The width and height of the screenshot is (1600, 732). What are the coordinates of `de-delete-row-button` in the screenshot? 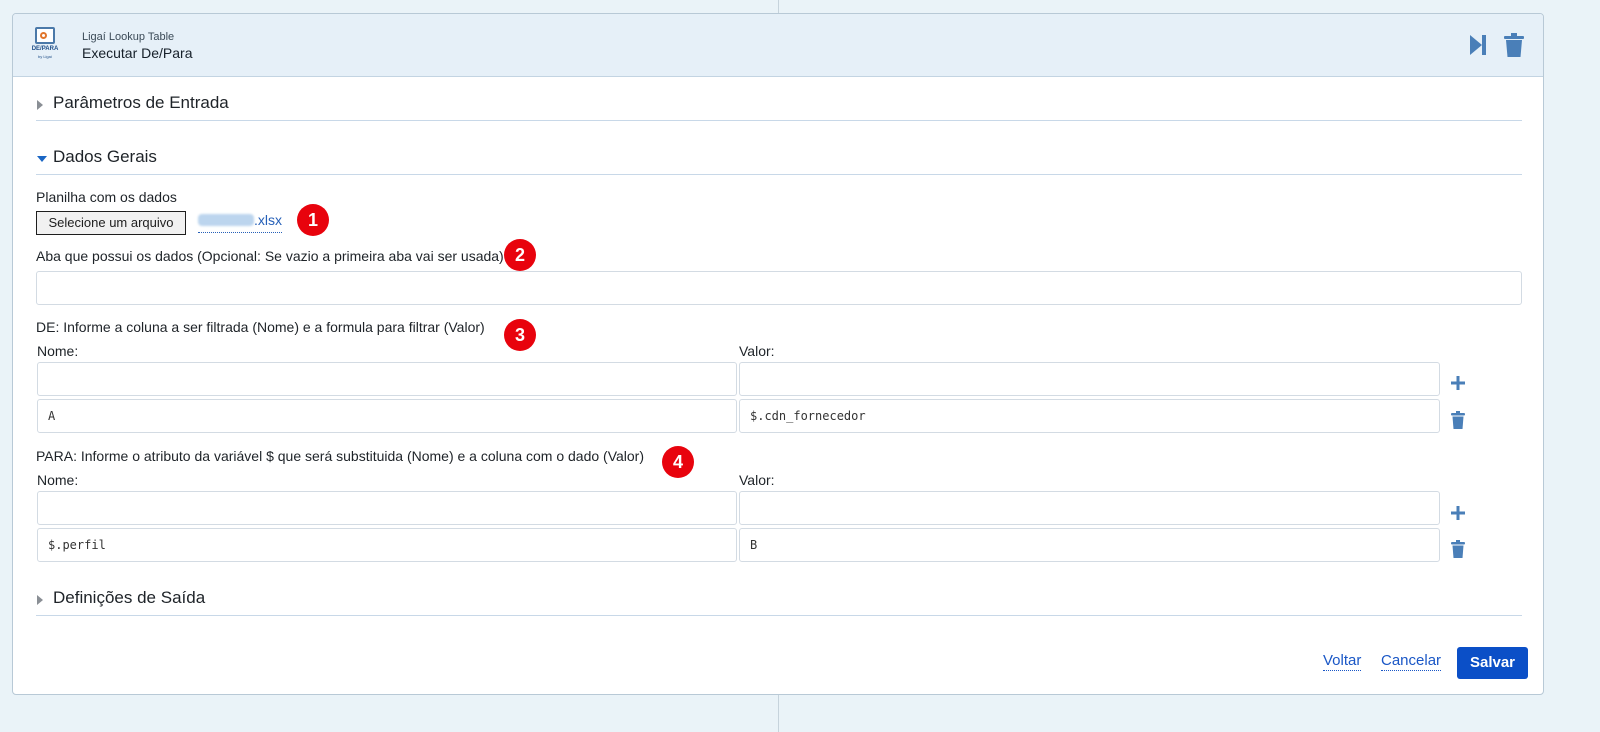 It's located at (1458, 420).